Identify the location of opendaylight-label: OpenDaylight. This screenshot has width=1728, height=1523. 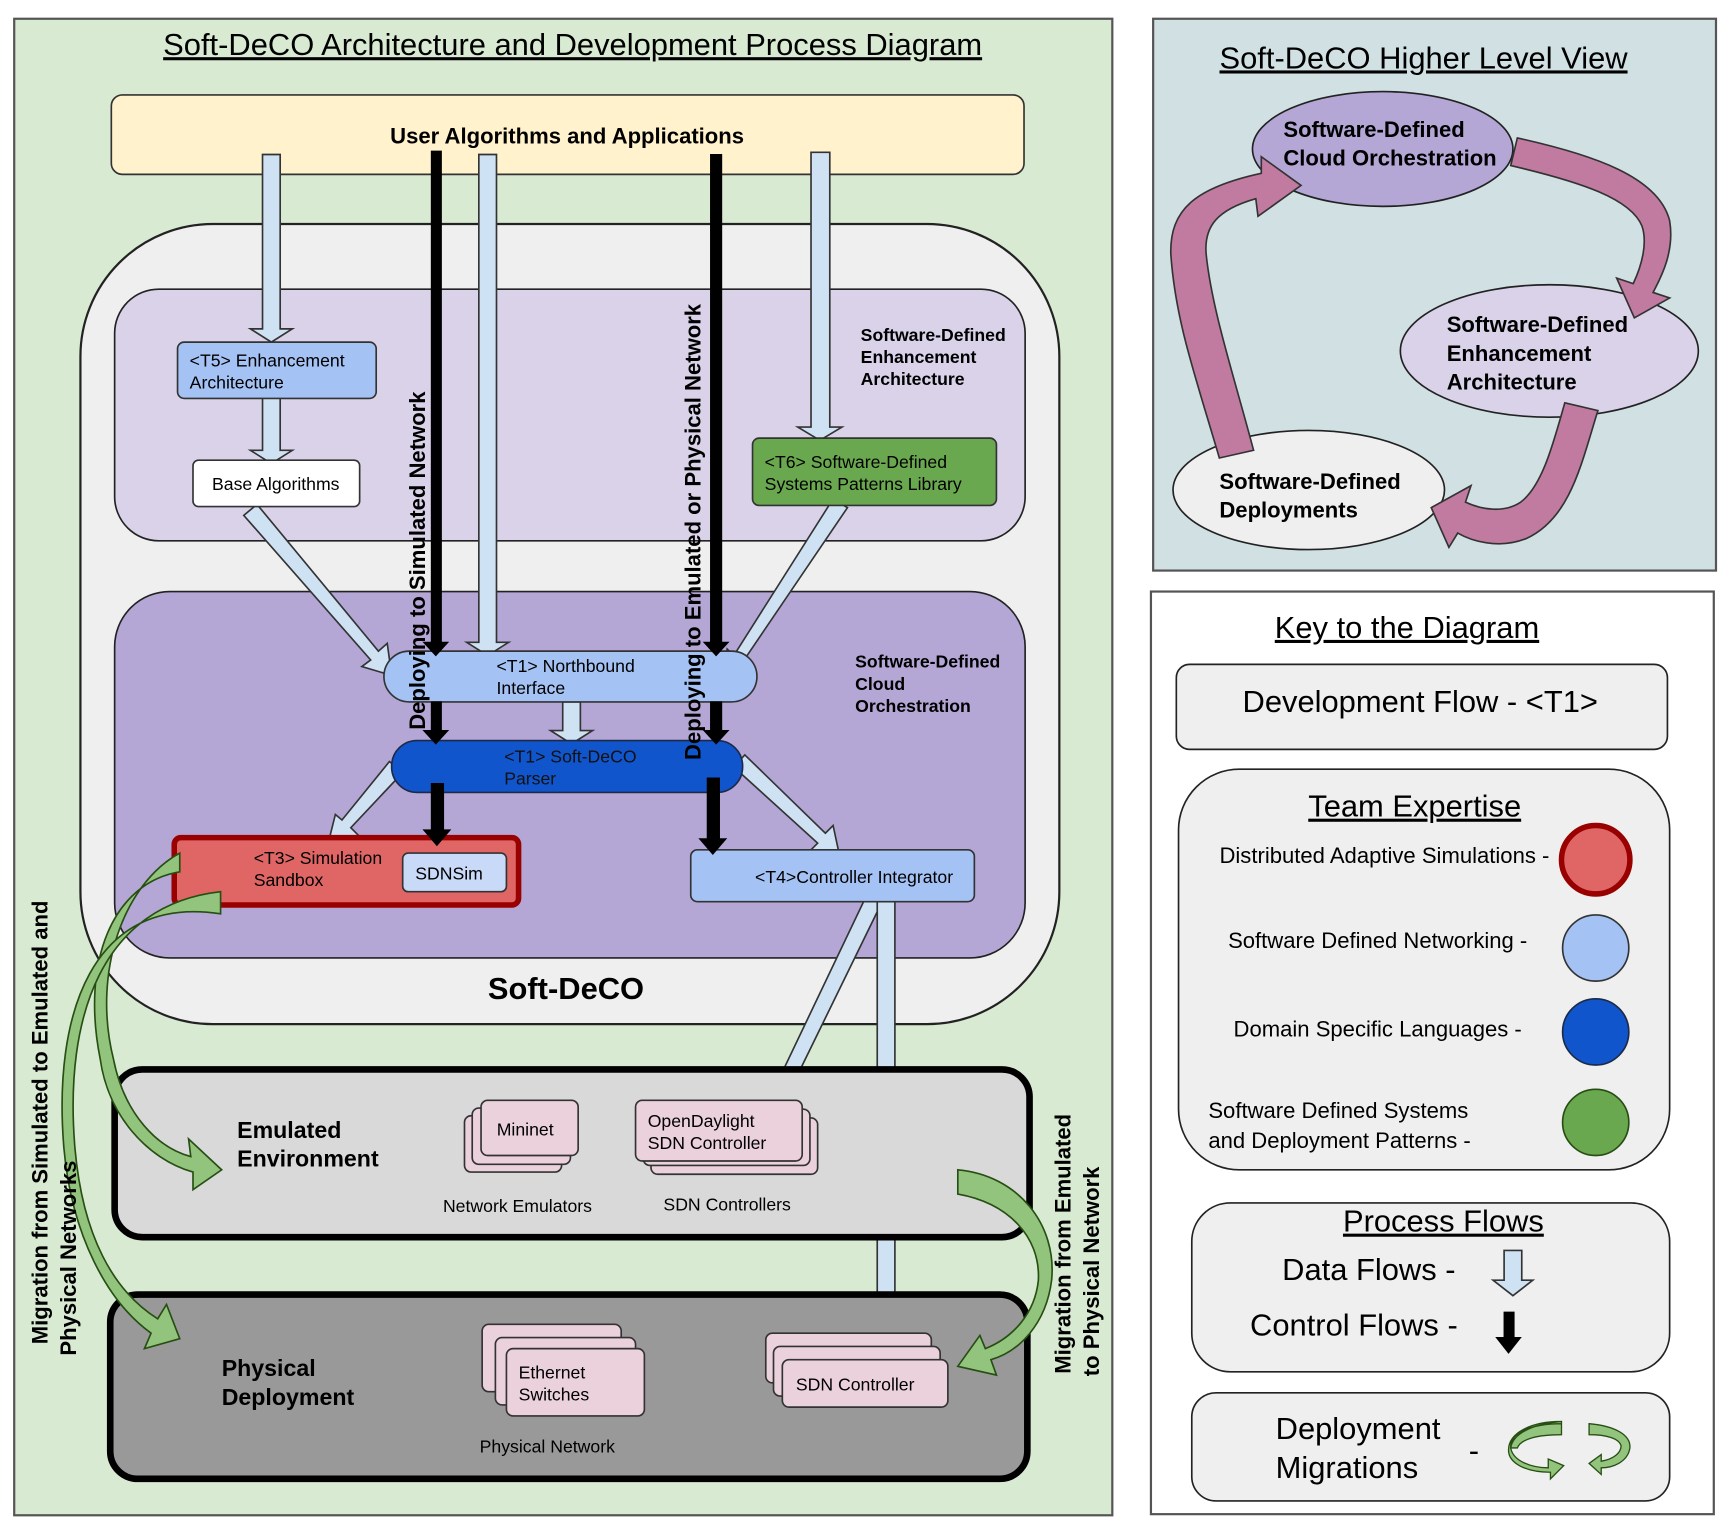
(701, 1121).